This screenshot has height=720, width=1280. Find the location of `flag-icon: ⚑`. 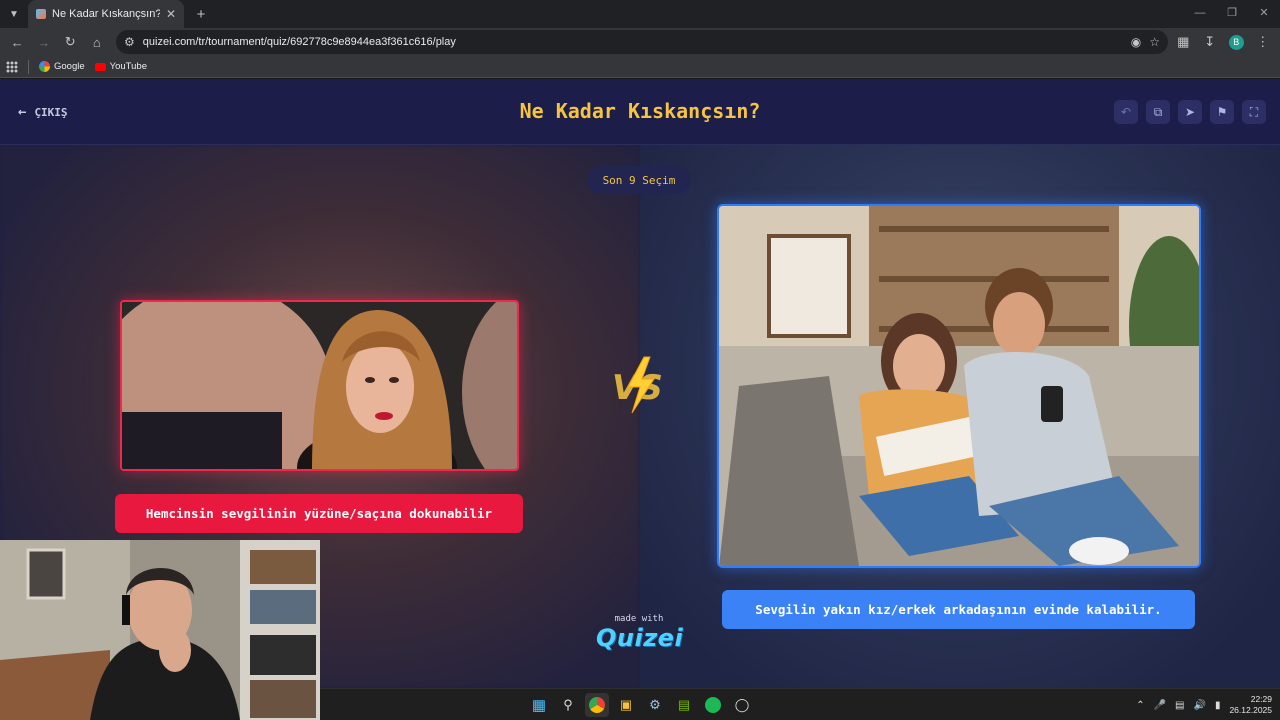

flag-icon: ⚑ is located at coordinates (1222, 112).